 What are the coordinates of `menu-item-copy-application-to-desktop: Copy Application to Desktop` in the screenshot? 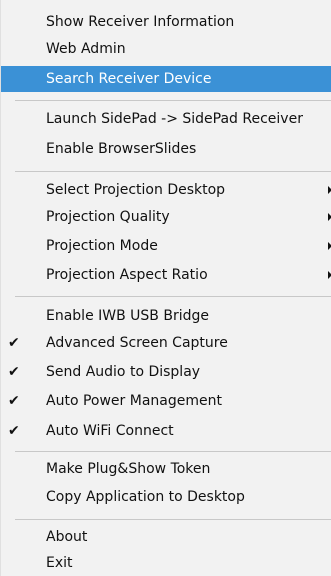 It's located at (166, 497).